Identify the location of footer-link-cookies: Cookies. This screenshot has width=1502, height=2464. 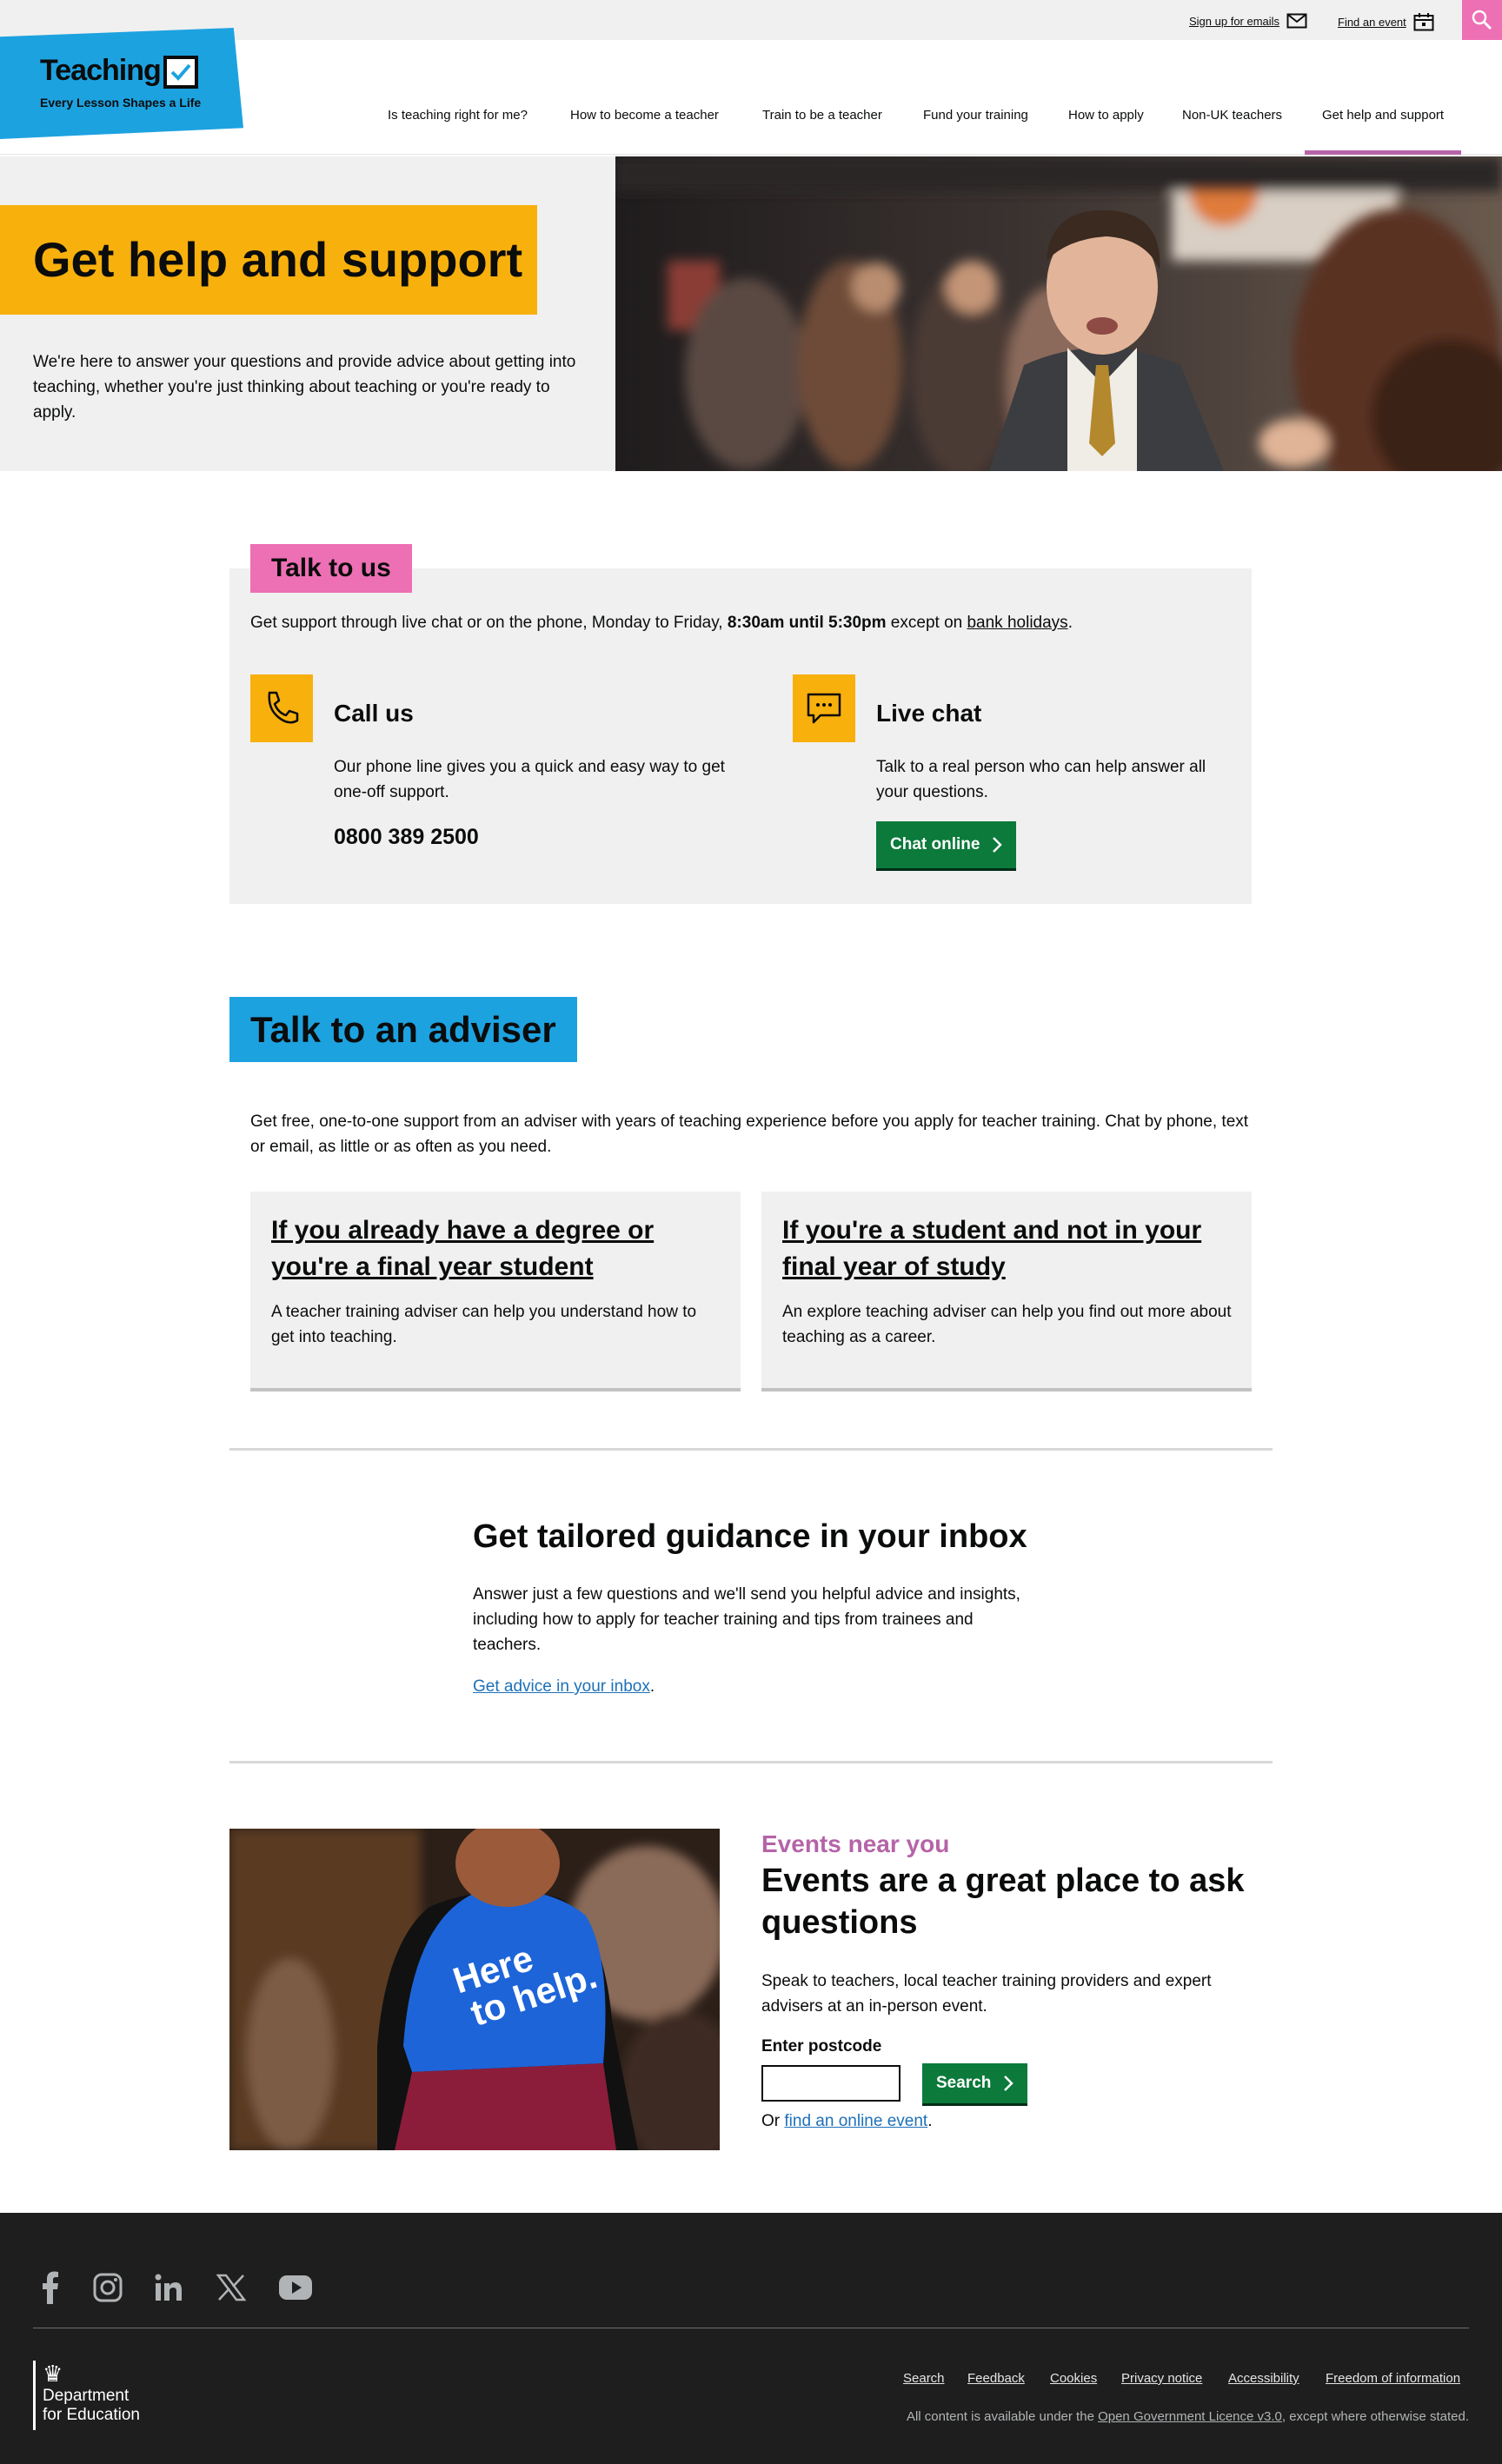
(1073, 2378).